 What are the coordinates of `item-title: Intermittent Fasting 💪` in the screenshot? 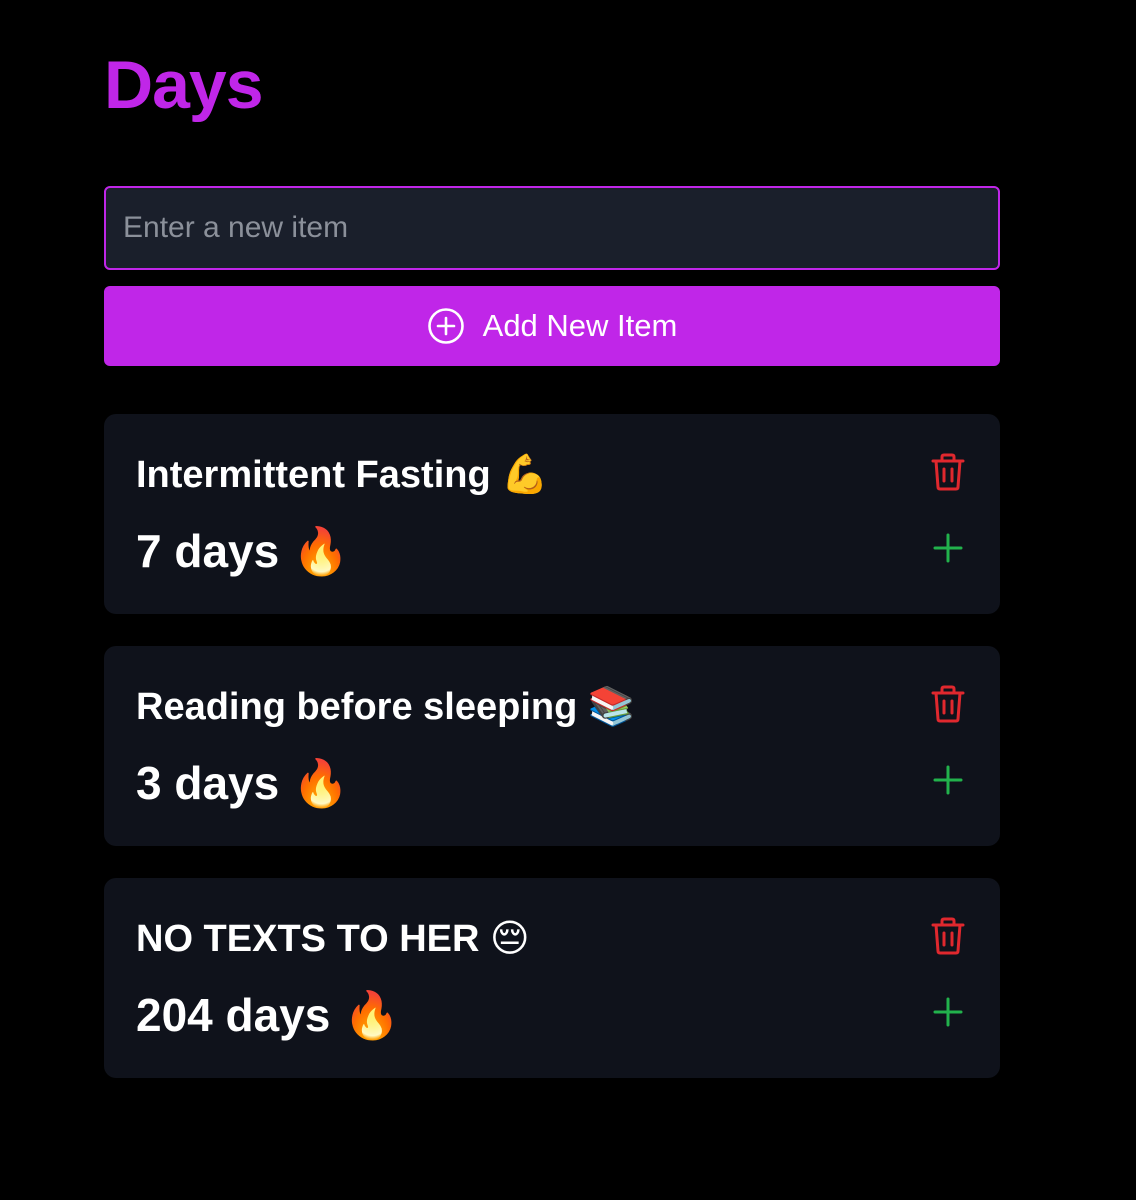 It's located at (342, 475).